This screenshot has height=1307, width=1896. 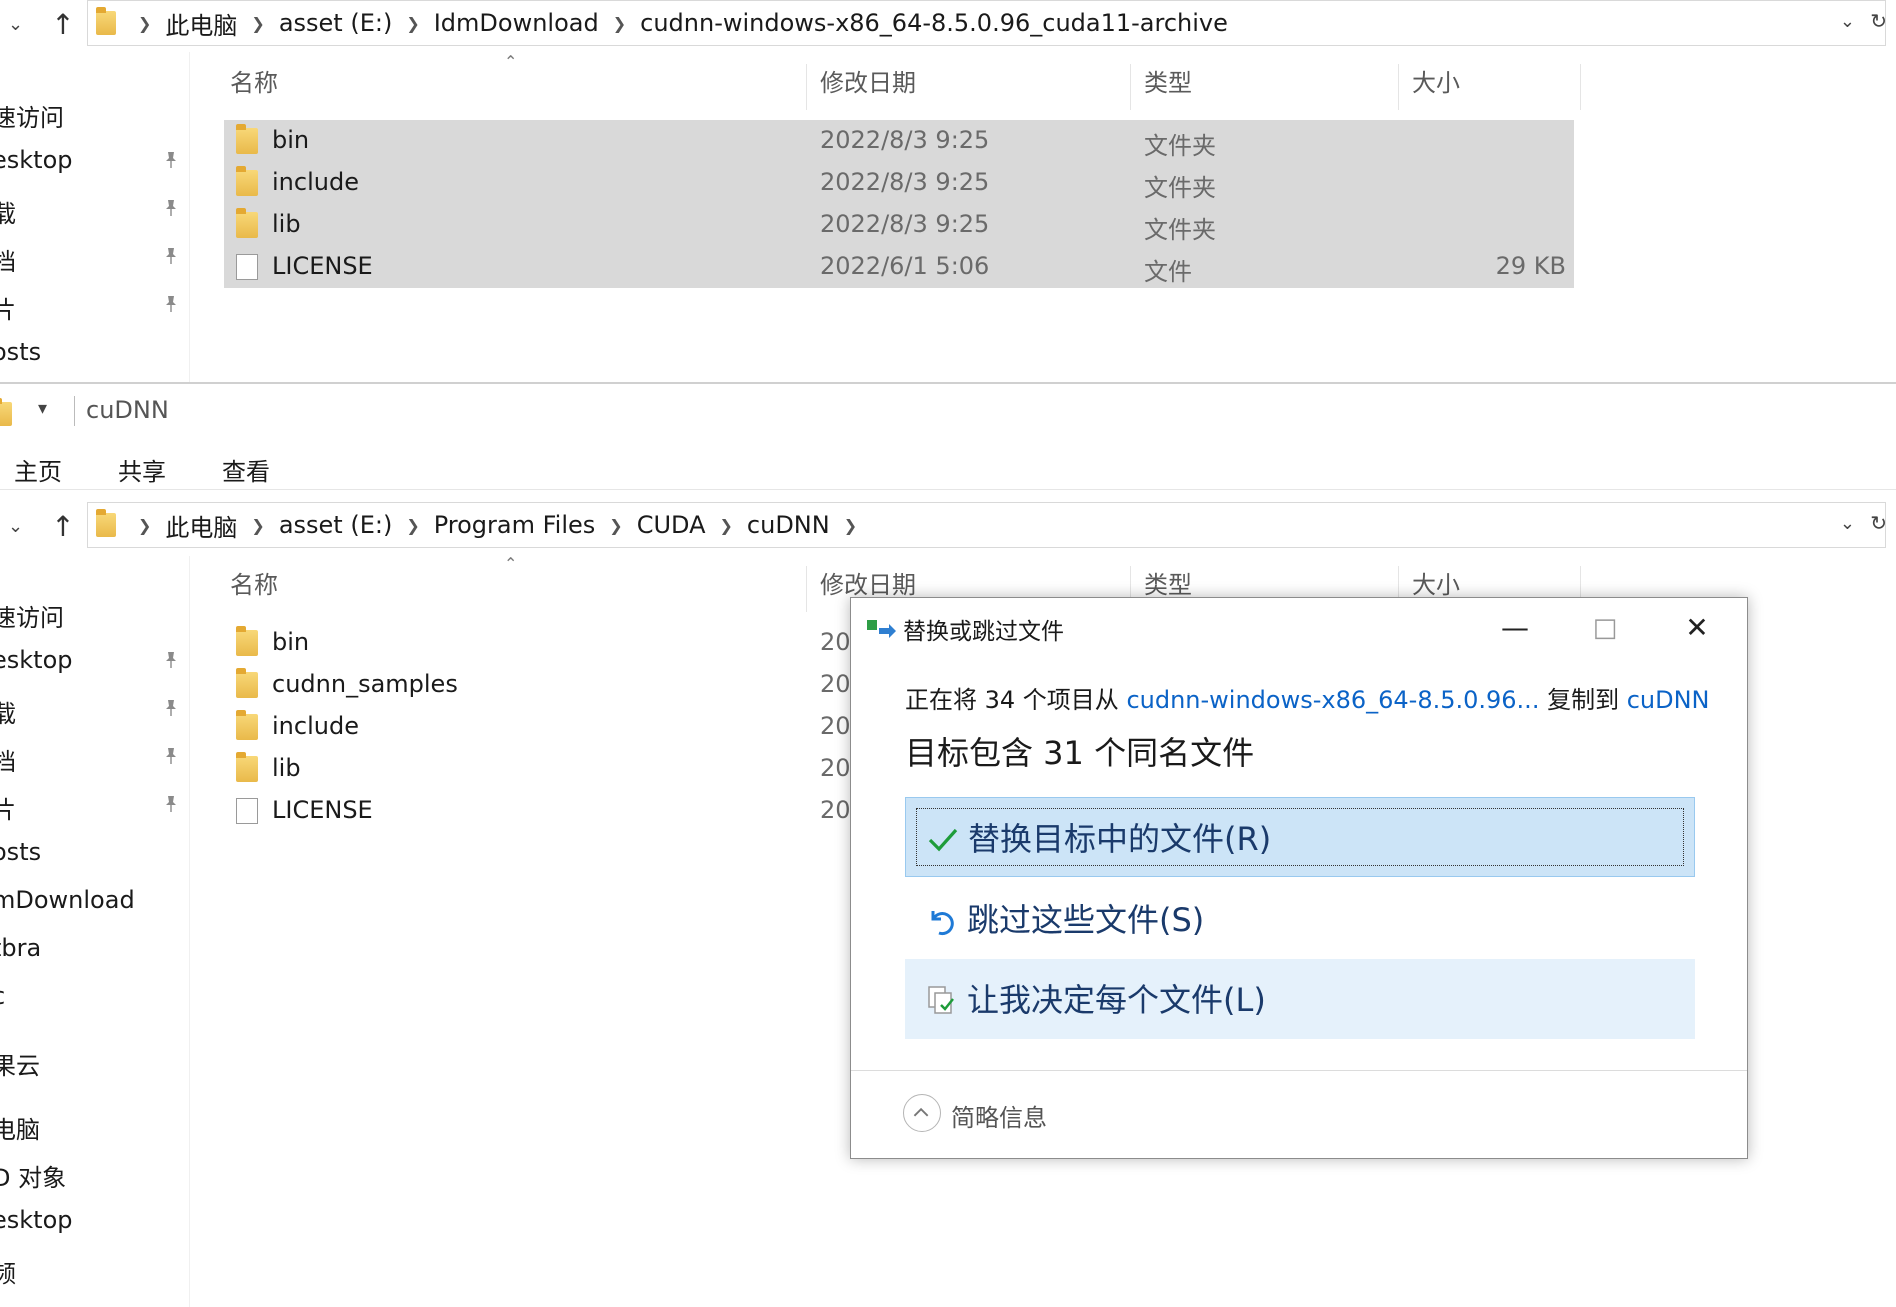 I want to click on nav-item-desktop-2: esktop, so click(x=95, y=1222).